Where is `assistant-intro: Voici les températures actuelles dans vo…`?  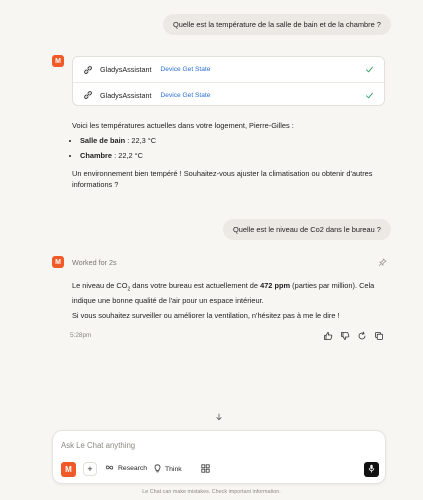 assistant-intro: Voici les températures actuelles dans vo… is located at coordinates (183, 125).